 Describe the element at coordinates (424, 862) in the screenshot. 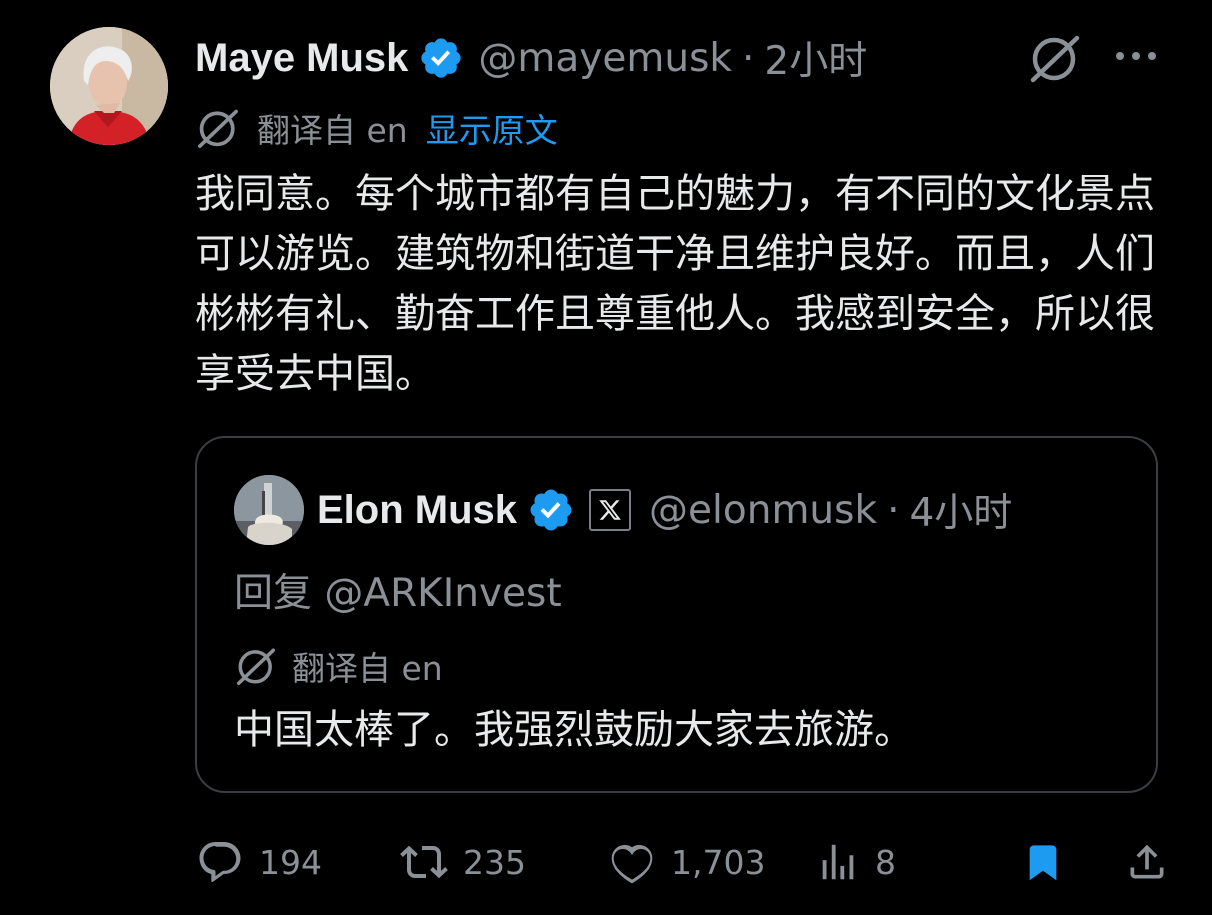

I see `retweet-icon` at that location.